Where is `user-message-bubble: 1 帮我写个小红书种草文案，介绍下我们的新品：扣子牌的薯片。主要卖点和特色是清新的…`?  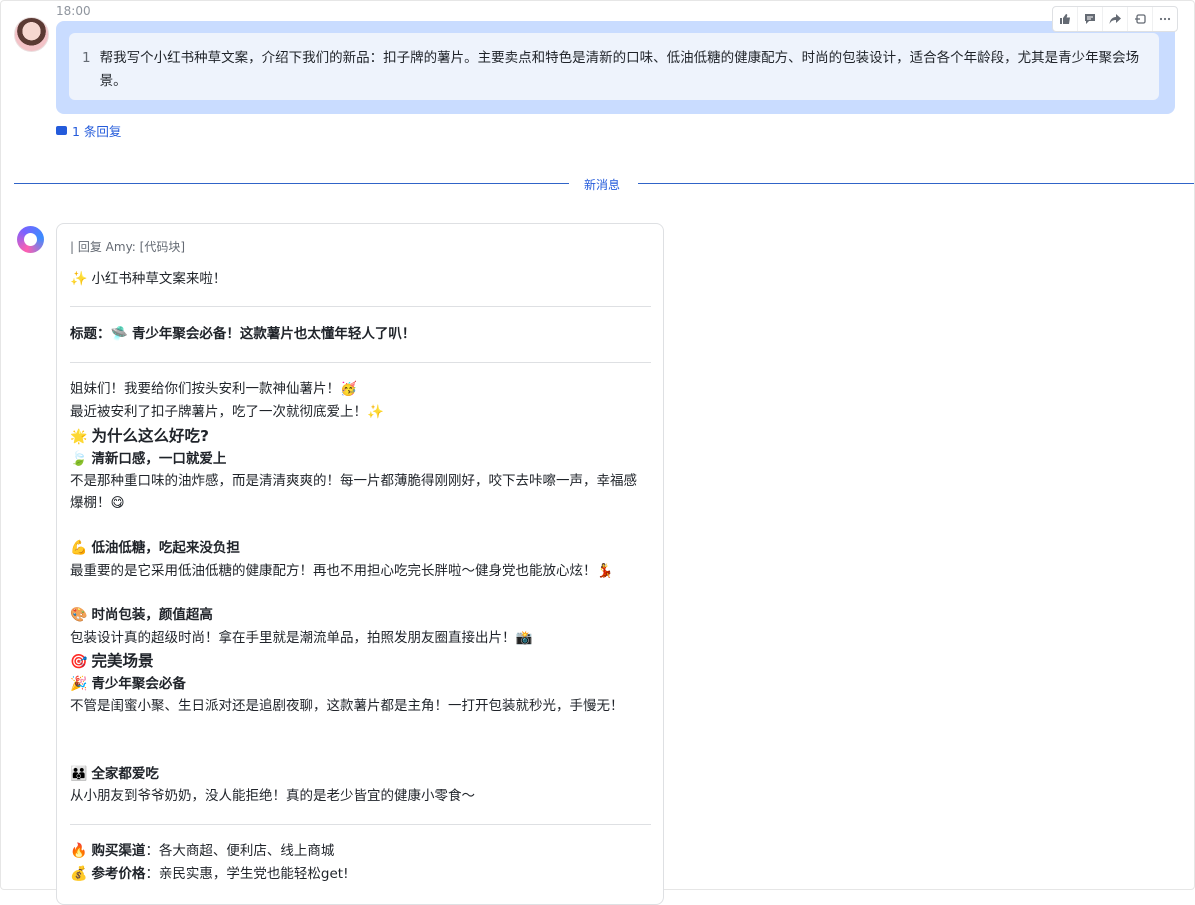 user-message-bubble: 1 帮我写个小红书种草文案，介绍下我们的新品：扣子牌的薯片。主要卖点和特色是清新的… is located at coordinates (615, 67).